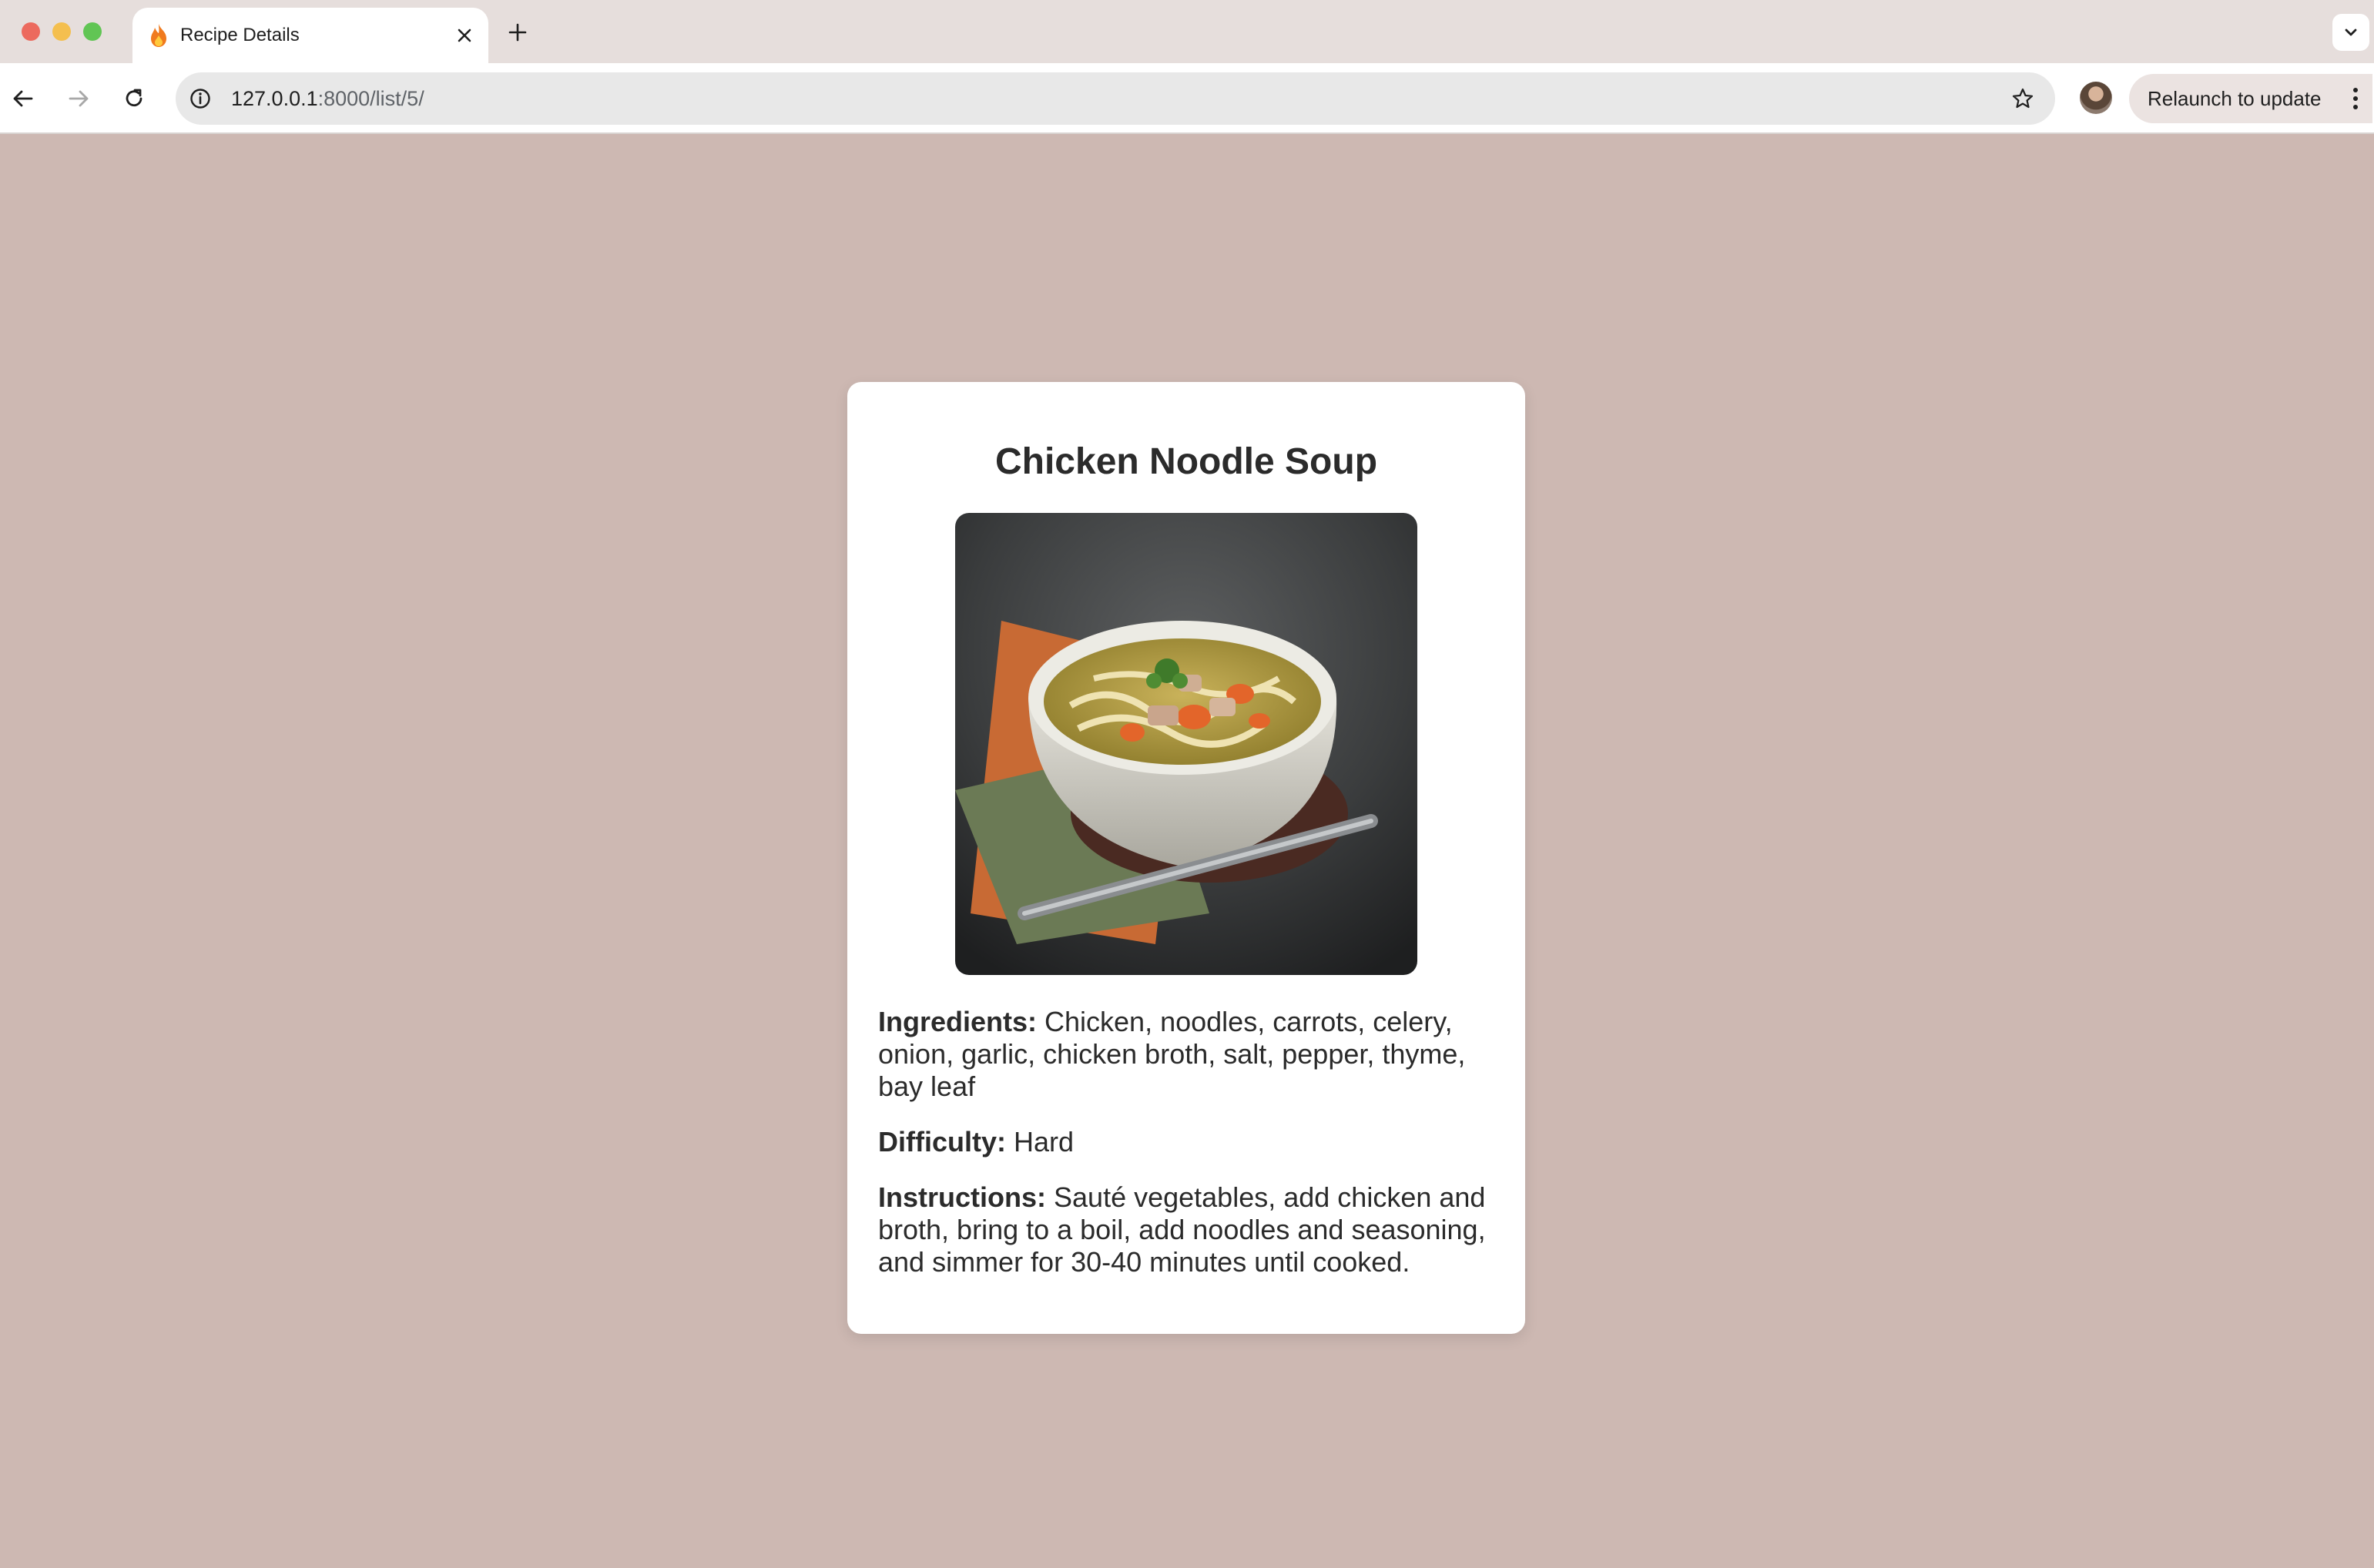 This screenshot has height=1568, width=2374. What do you see at coordinates (2096, 98) in the screenshot?
I see `profile-avatar` at bounding box center [2096, 98].